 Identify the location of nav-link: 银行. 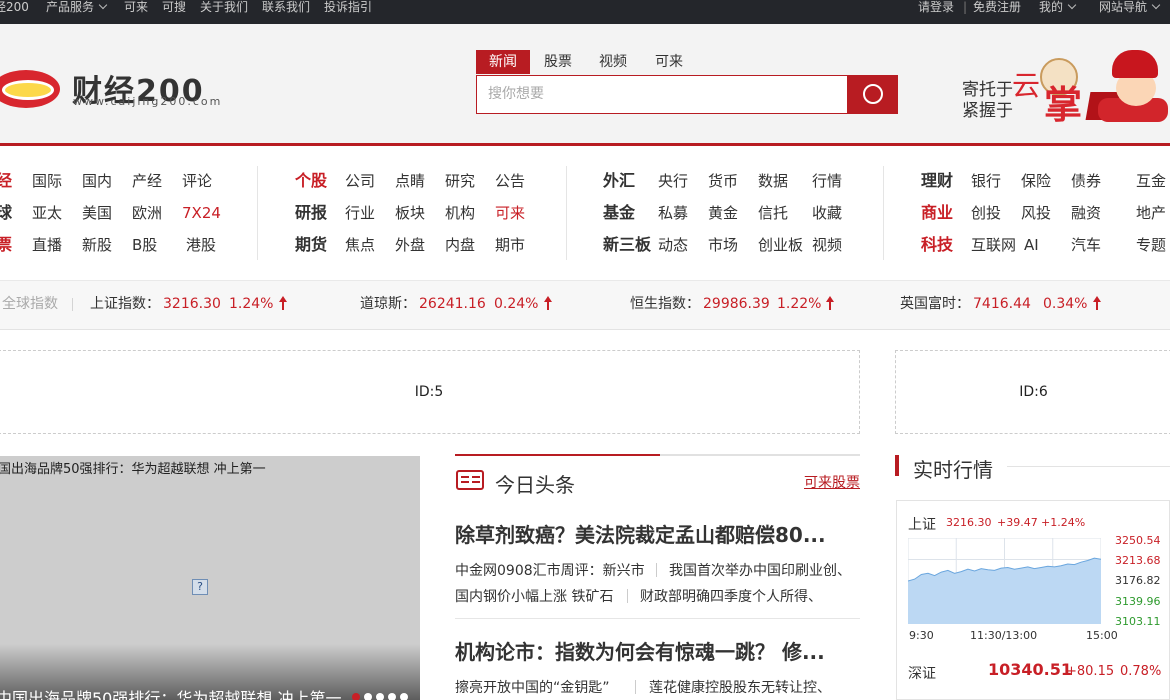
(986, 181).